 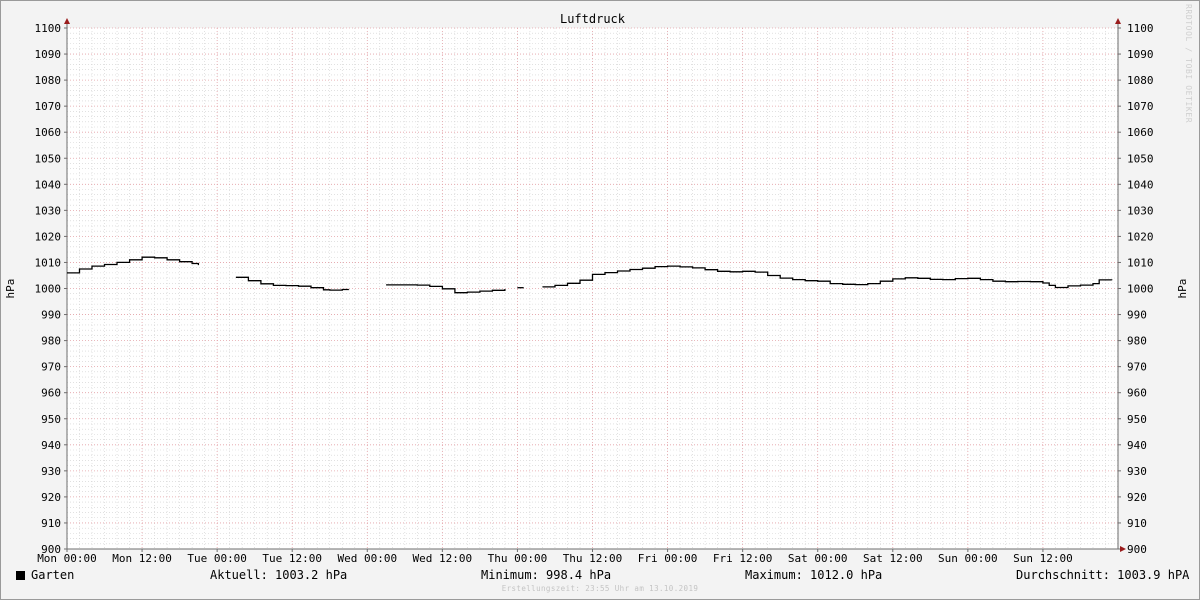 What do you see at coordinates (279, 575) in the screenshot?
I see `stat-current: Aktuell: 1003.2 hPa` at bounding box center [279, 575].